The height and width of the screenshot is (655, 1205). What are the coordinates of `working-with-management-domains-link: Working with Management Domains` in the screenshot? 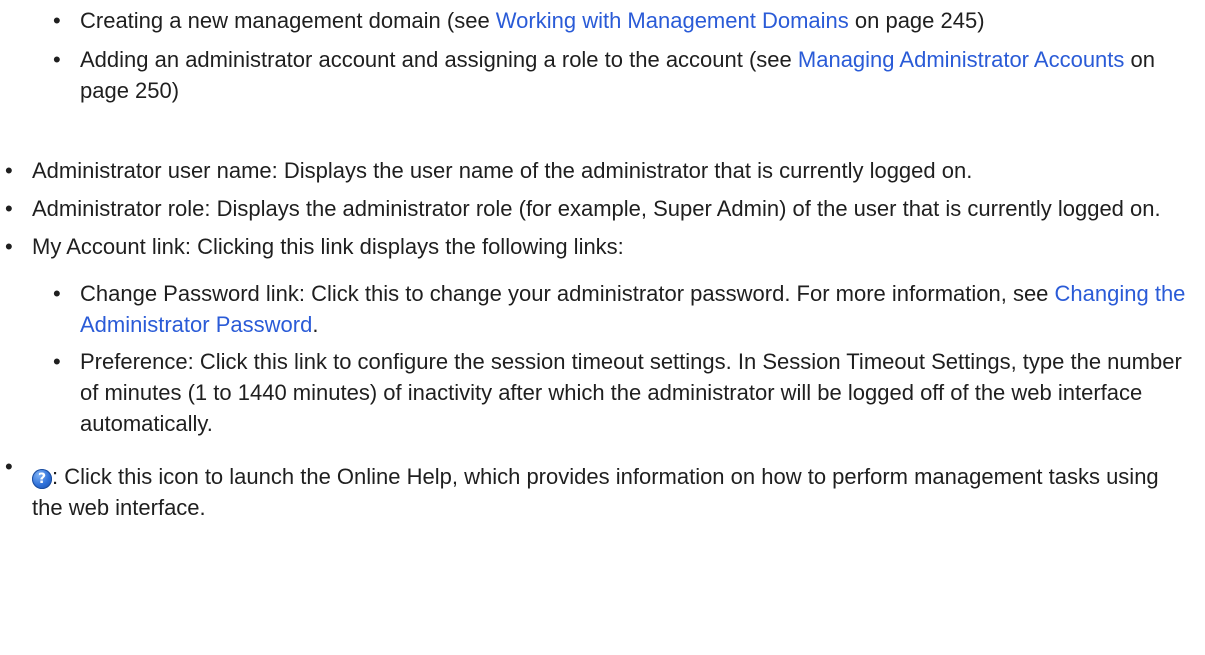 It's located at (672, 20).